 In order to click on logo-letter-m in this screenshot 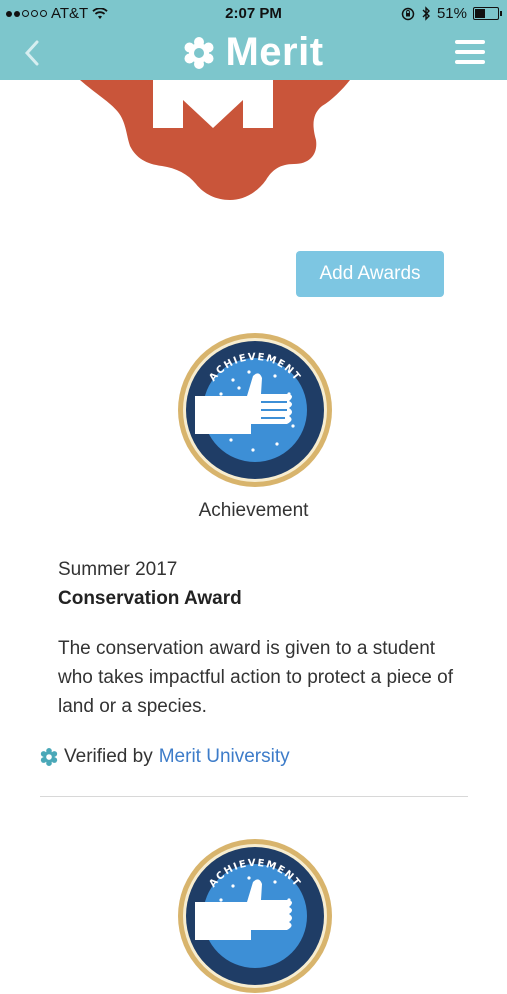, I will do `click(213, 104)`.